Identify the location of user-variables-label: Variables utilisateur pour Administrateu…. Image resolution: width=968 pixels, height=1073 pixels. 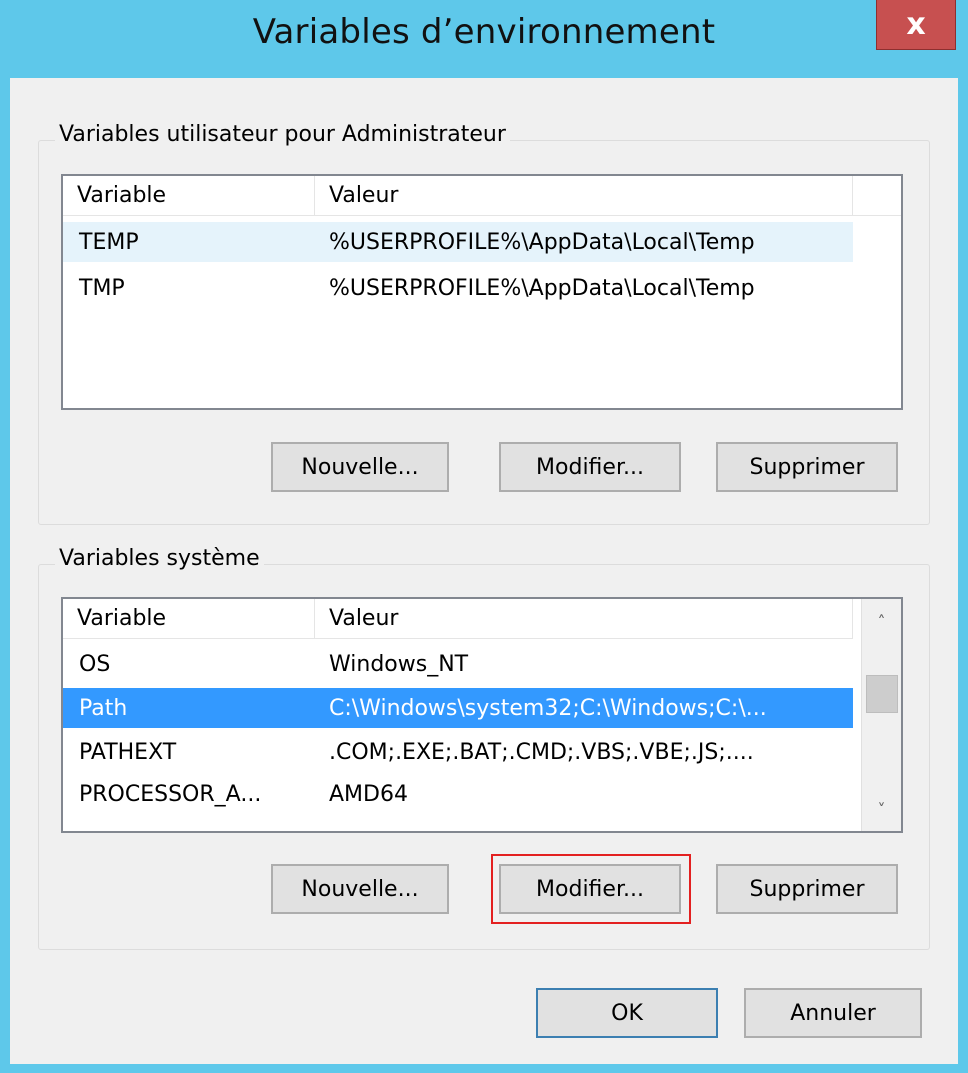
(282, 134).